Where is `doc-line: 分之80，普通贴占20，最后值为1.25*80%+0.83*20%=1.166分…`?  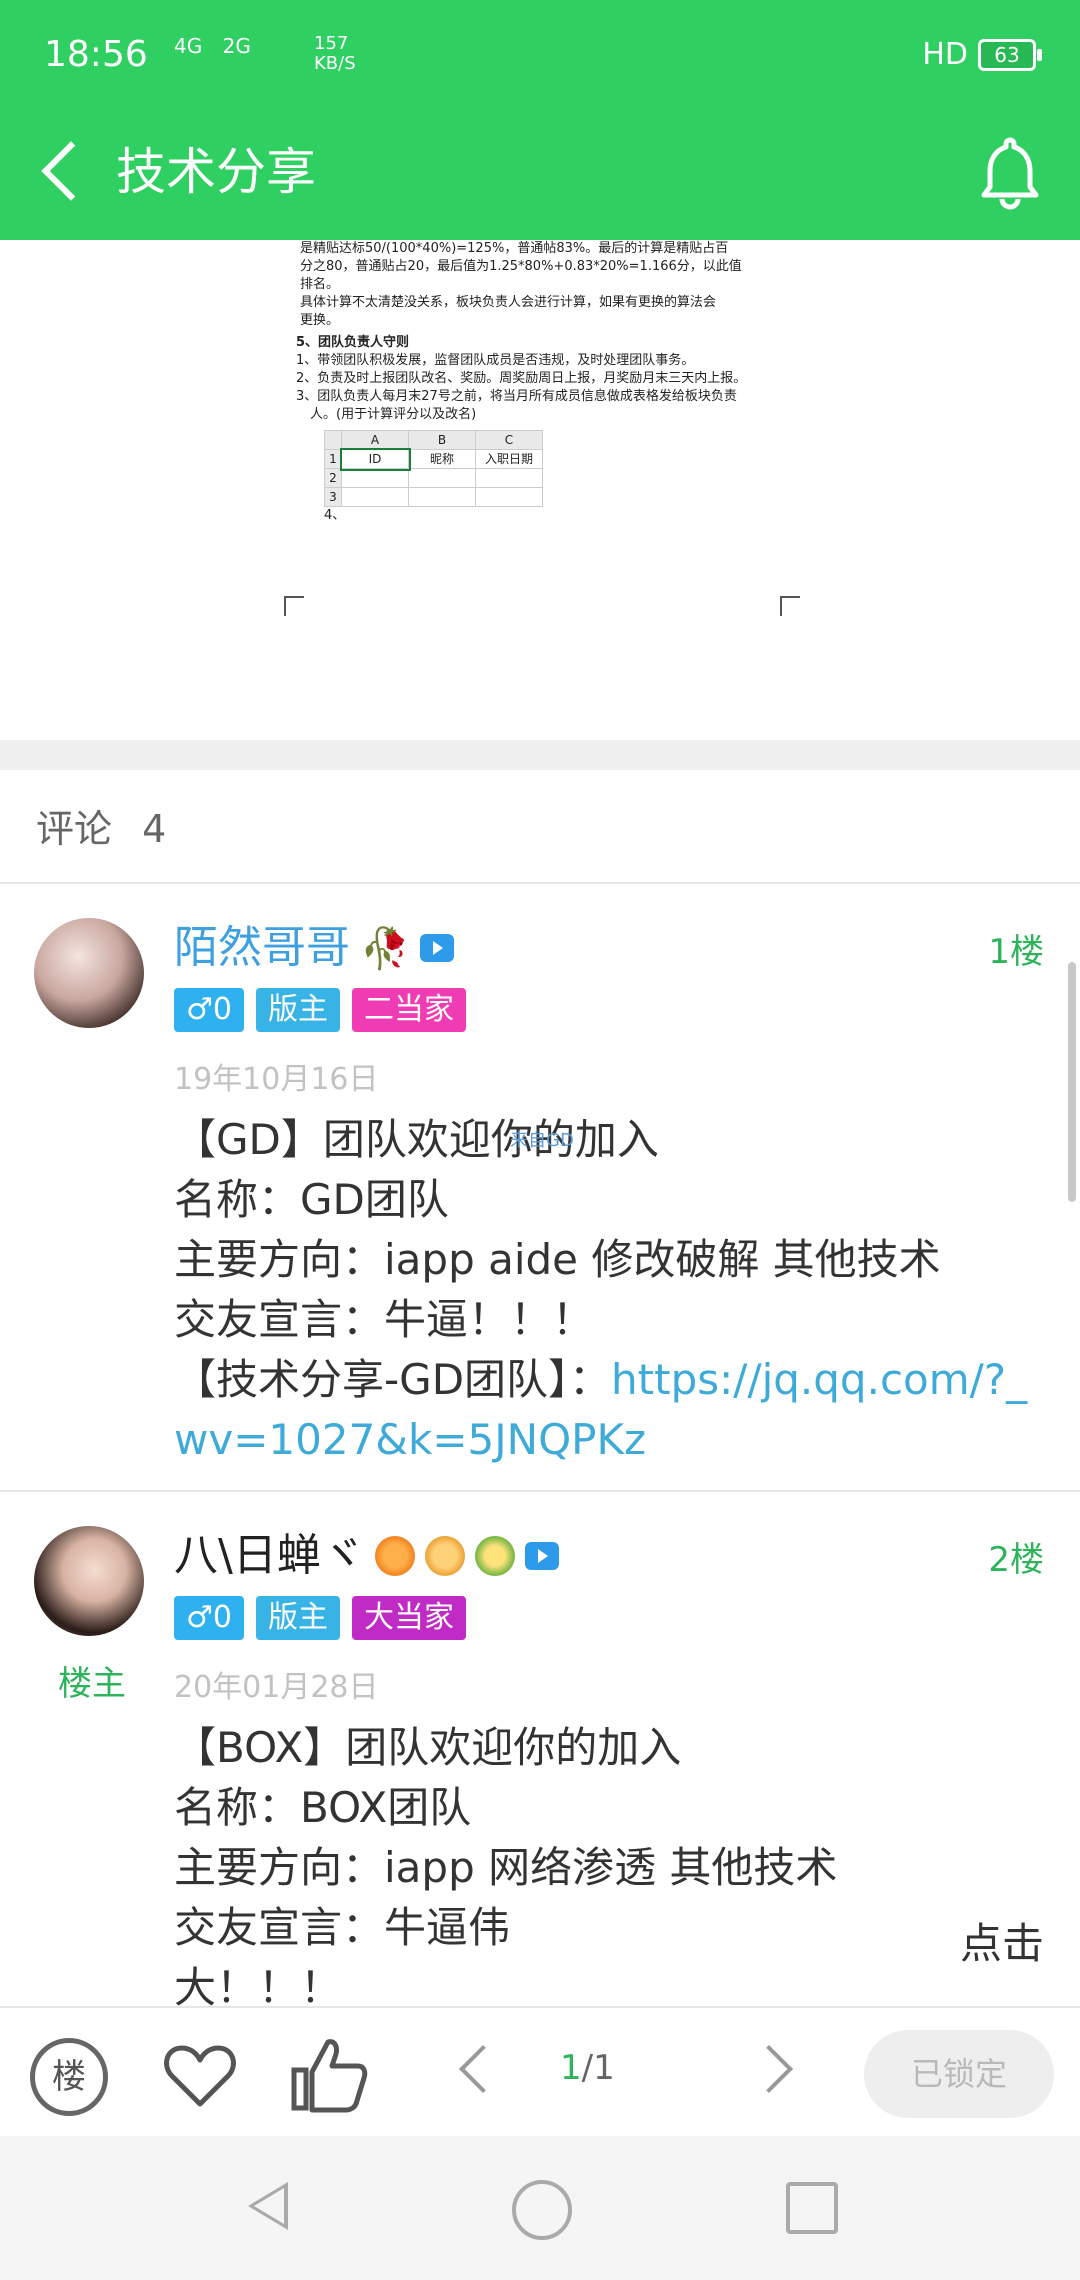 doc-line: 分之80，普通贴占20，最后值为1.25*80%+0.83*20%=1.166分… is located at coordinates (521, 266).